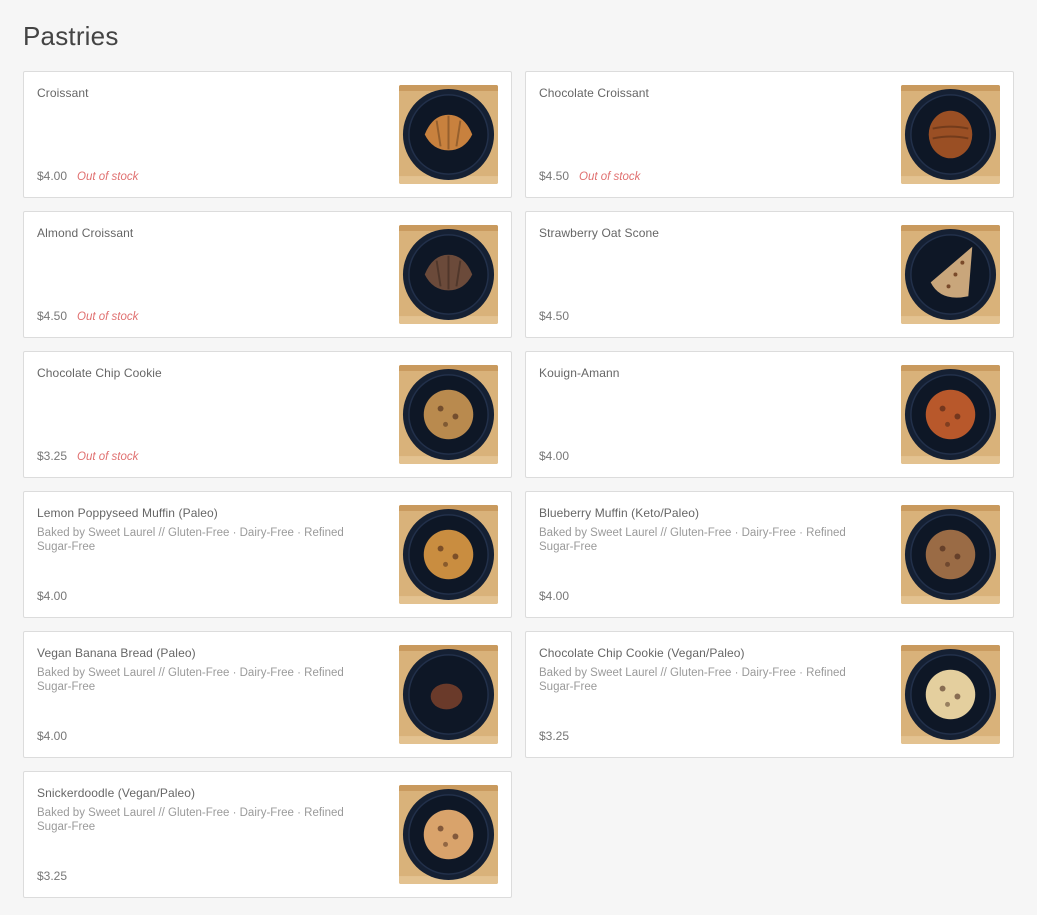 The height and width of the screenshot is (915, 1037). I want to click on menu-item-card-1: Chocolate Croissant $4.50 Out of stock, so click(769, 134).